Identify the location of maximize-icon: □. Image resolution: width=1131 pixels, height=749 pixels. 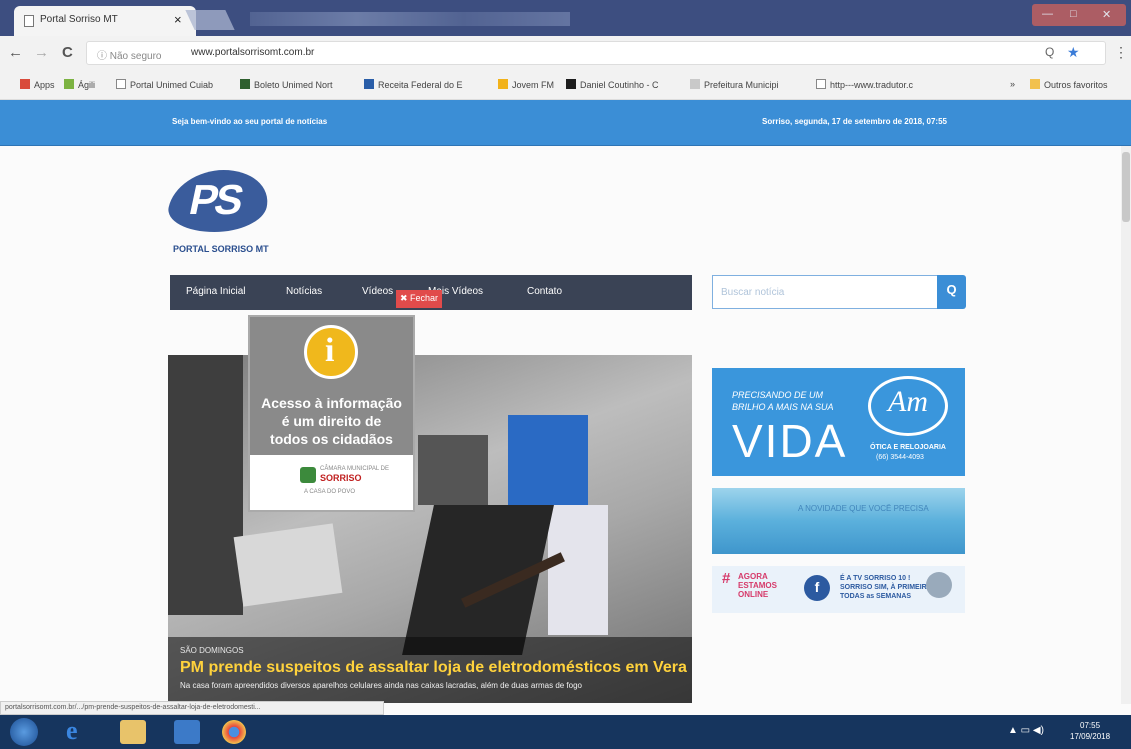
(1073, 14).